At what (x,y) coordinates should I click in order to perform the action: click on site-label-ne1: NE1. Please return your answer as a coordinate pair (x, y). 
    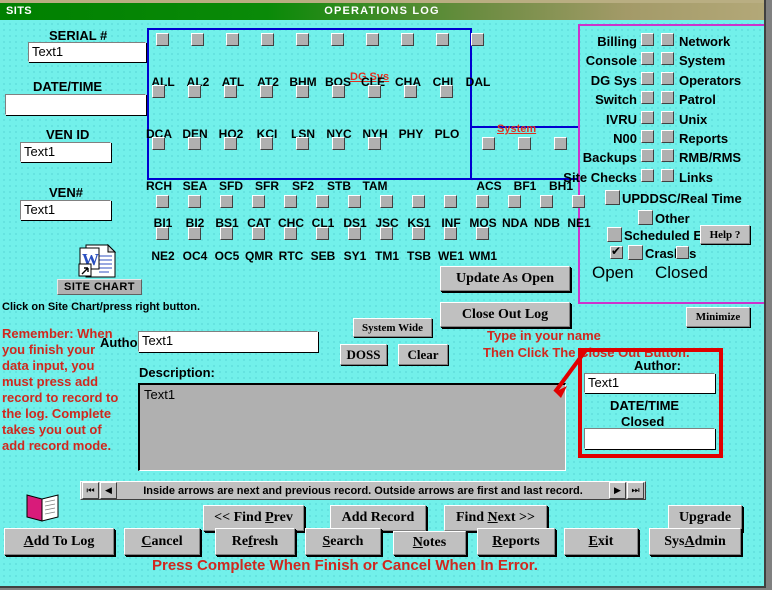
    Looking at the image, I should click on (579, 223).